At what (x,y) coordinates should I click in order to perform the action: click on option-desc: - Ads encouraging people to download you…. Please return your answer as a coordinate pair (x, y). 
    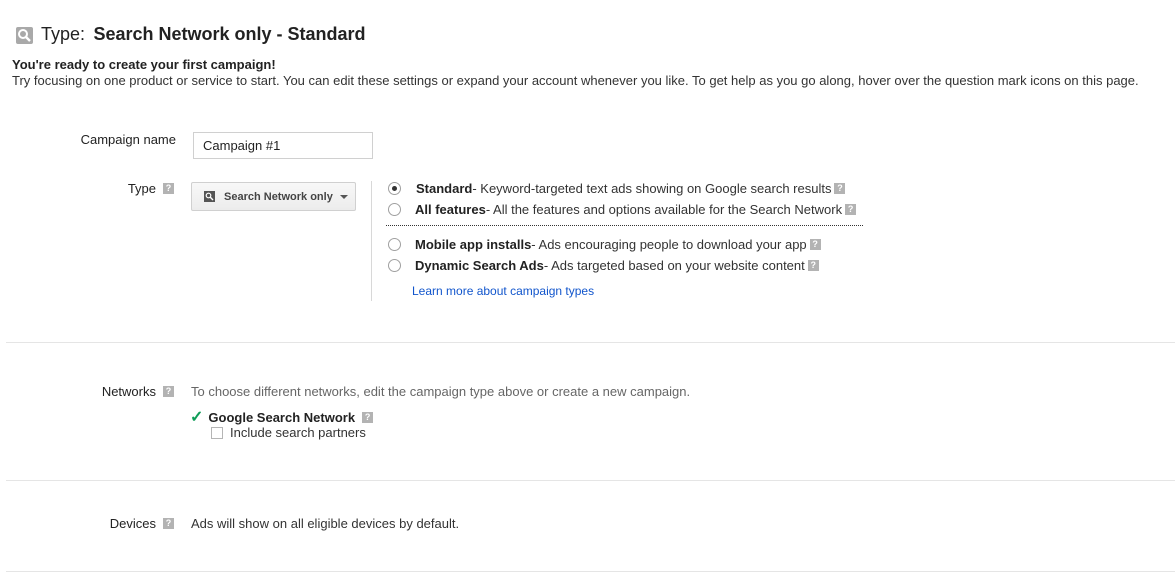
    Looking at the image, I should click on (669, 244).